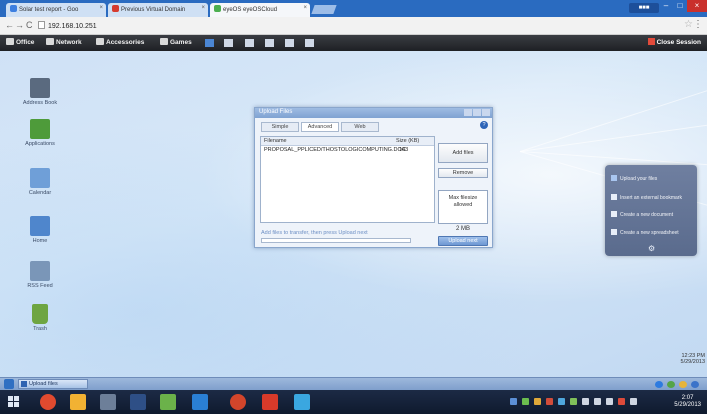 Image resolution: width=707 pixels, height=414 pixels. Describe the element at coordinates (53, 384) in the screenshot. I see `taskbar-window-button: Upload files` at that location.